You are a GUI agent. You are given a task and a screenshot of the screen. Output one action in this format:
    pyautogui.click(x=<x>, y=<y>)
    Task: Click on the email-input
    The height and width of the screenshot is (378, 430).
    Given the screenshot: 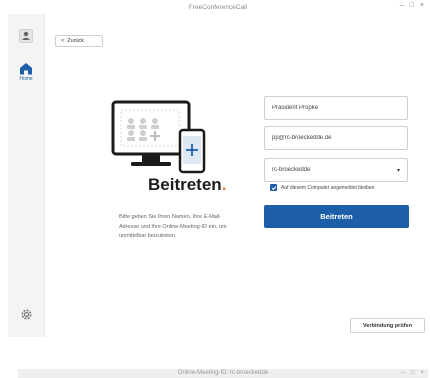 What is the action you would take?
    pyautogui.click(x=339, y=138)
    